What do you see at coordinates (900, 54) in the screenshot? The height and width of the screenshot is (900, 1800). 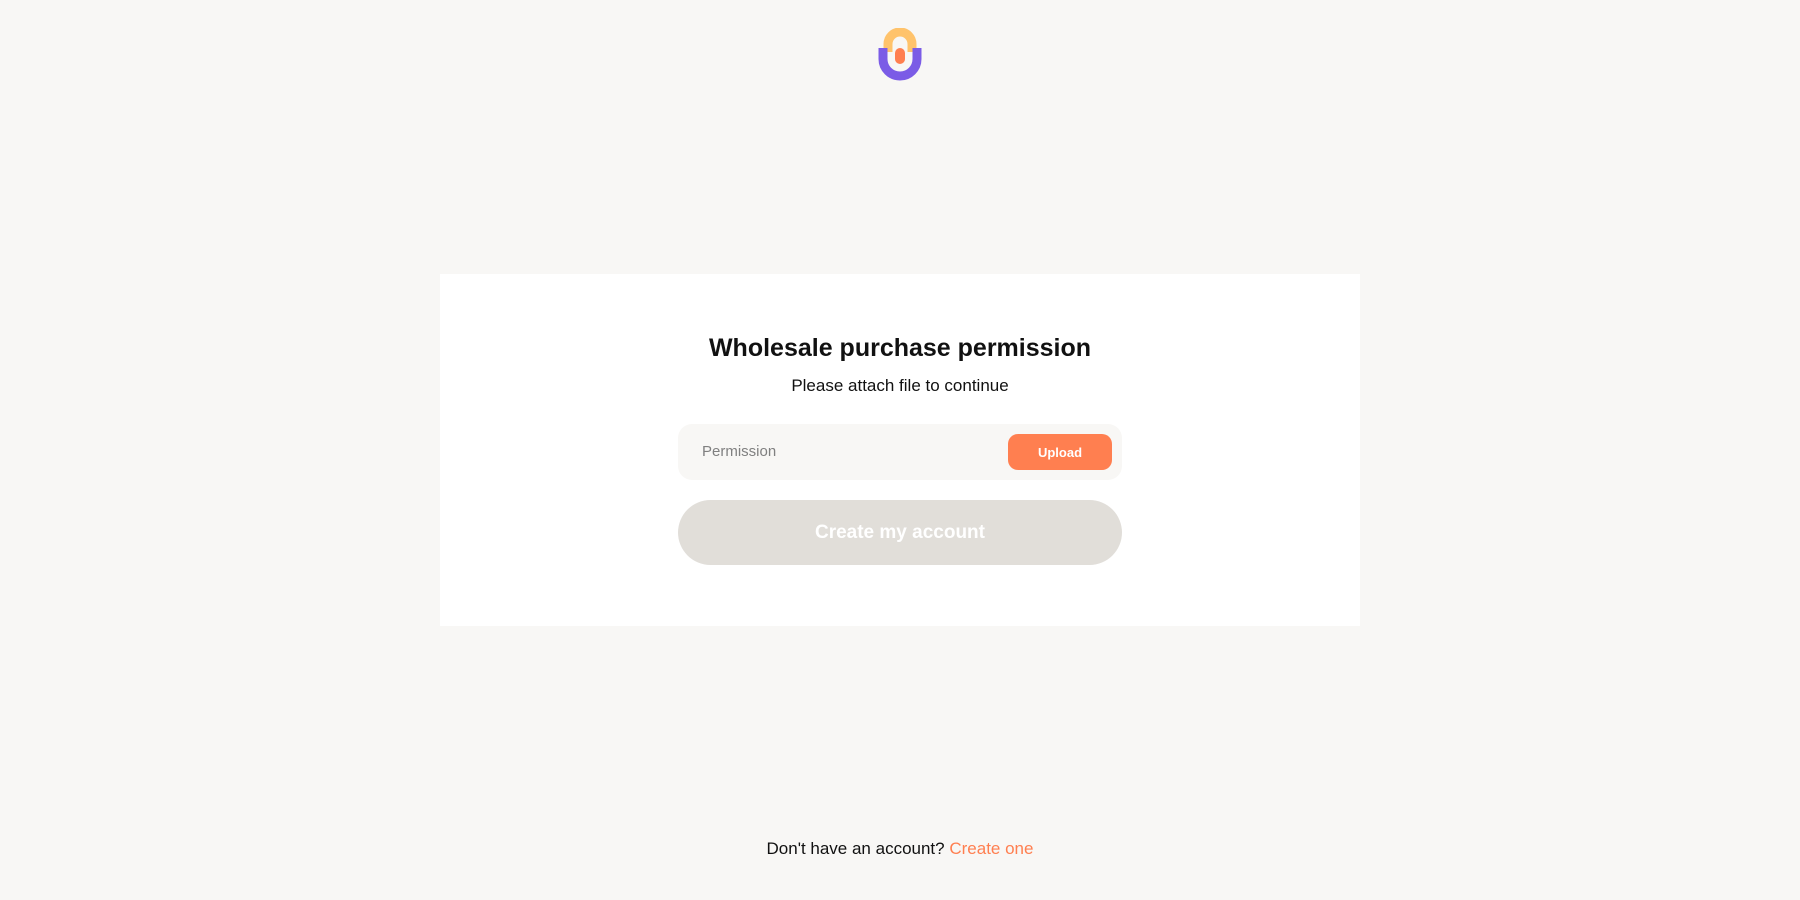 I see `brand-logo` at bounding box center [900, 54].